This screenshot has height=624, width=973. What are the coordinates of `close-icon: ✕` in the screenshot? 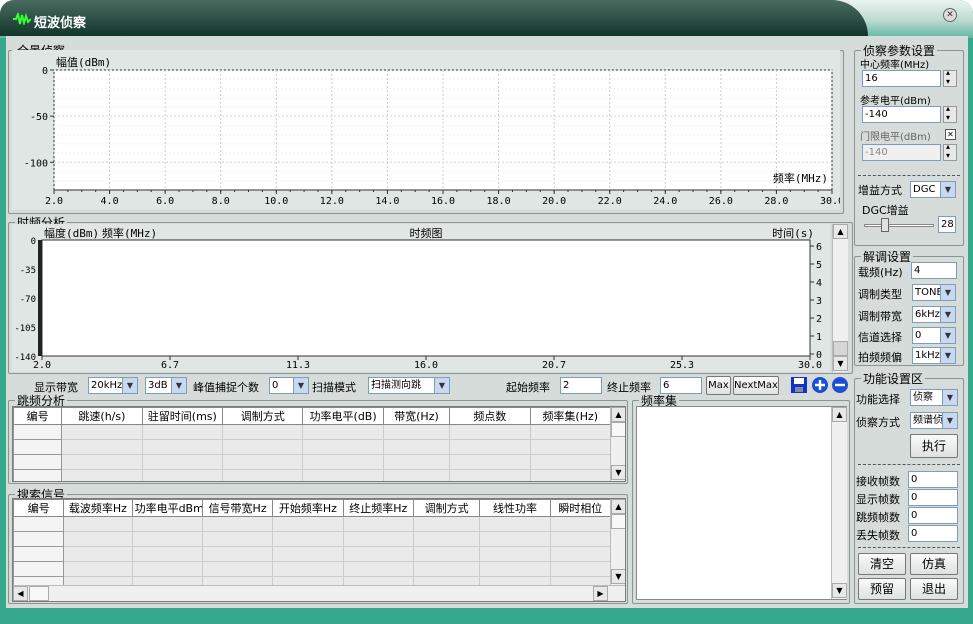 It's located at (950, 15).